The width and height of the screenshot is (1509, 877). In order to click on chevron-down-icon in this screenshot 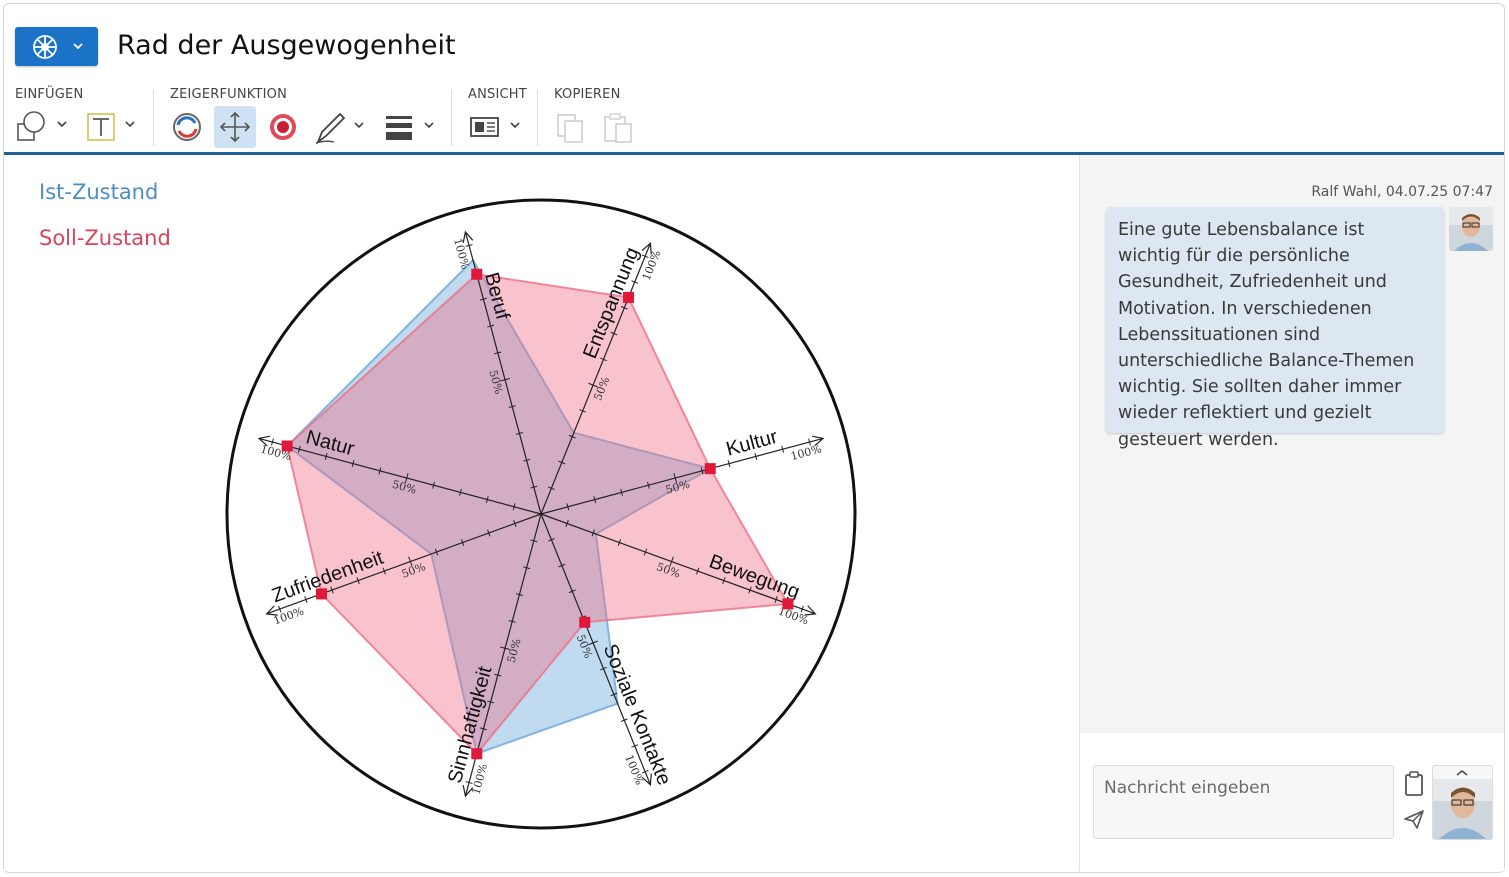, I will do `click(78, 46)`.